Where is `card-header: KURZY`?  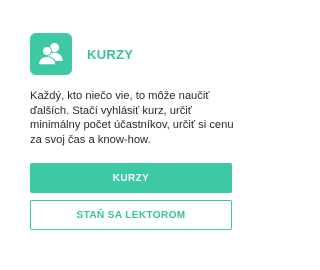
card-header: KURZY is located at coordinates (130, 54).